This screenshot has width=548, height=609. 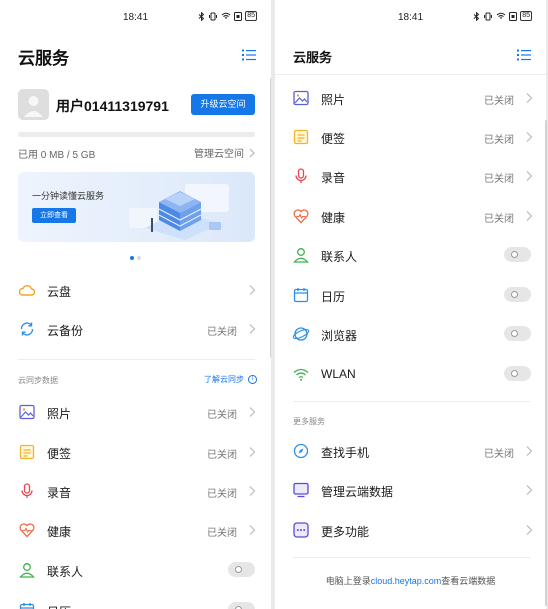 What do you see at coordinates (301, 530) in the screenshot?
I see `more-icon` at bounding box center [301, 530].